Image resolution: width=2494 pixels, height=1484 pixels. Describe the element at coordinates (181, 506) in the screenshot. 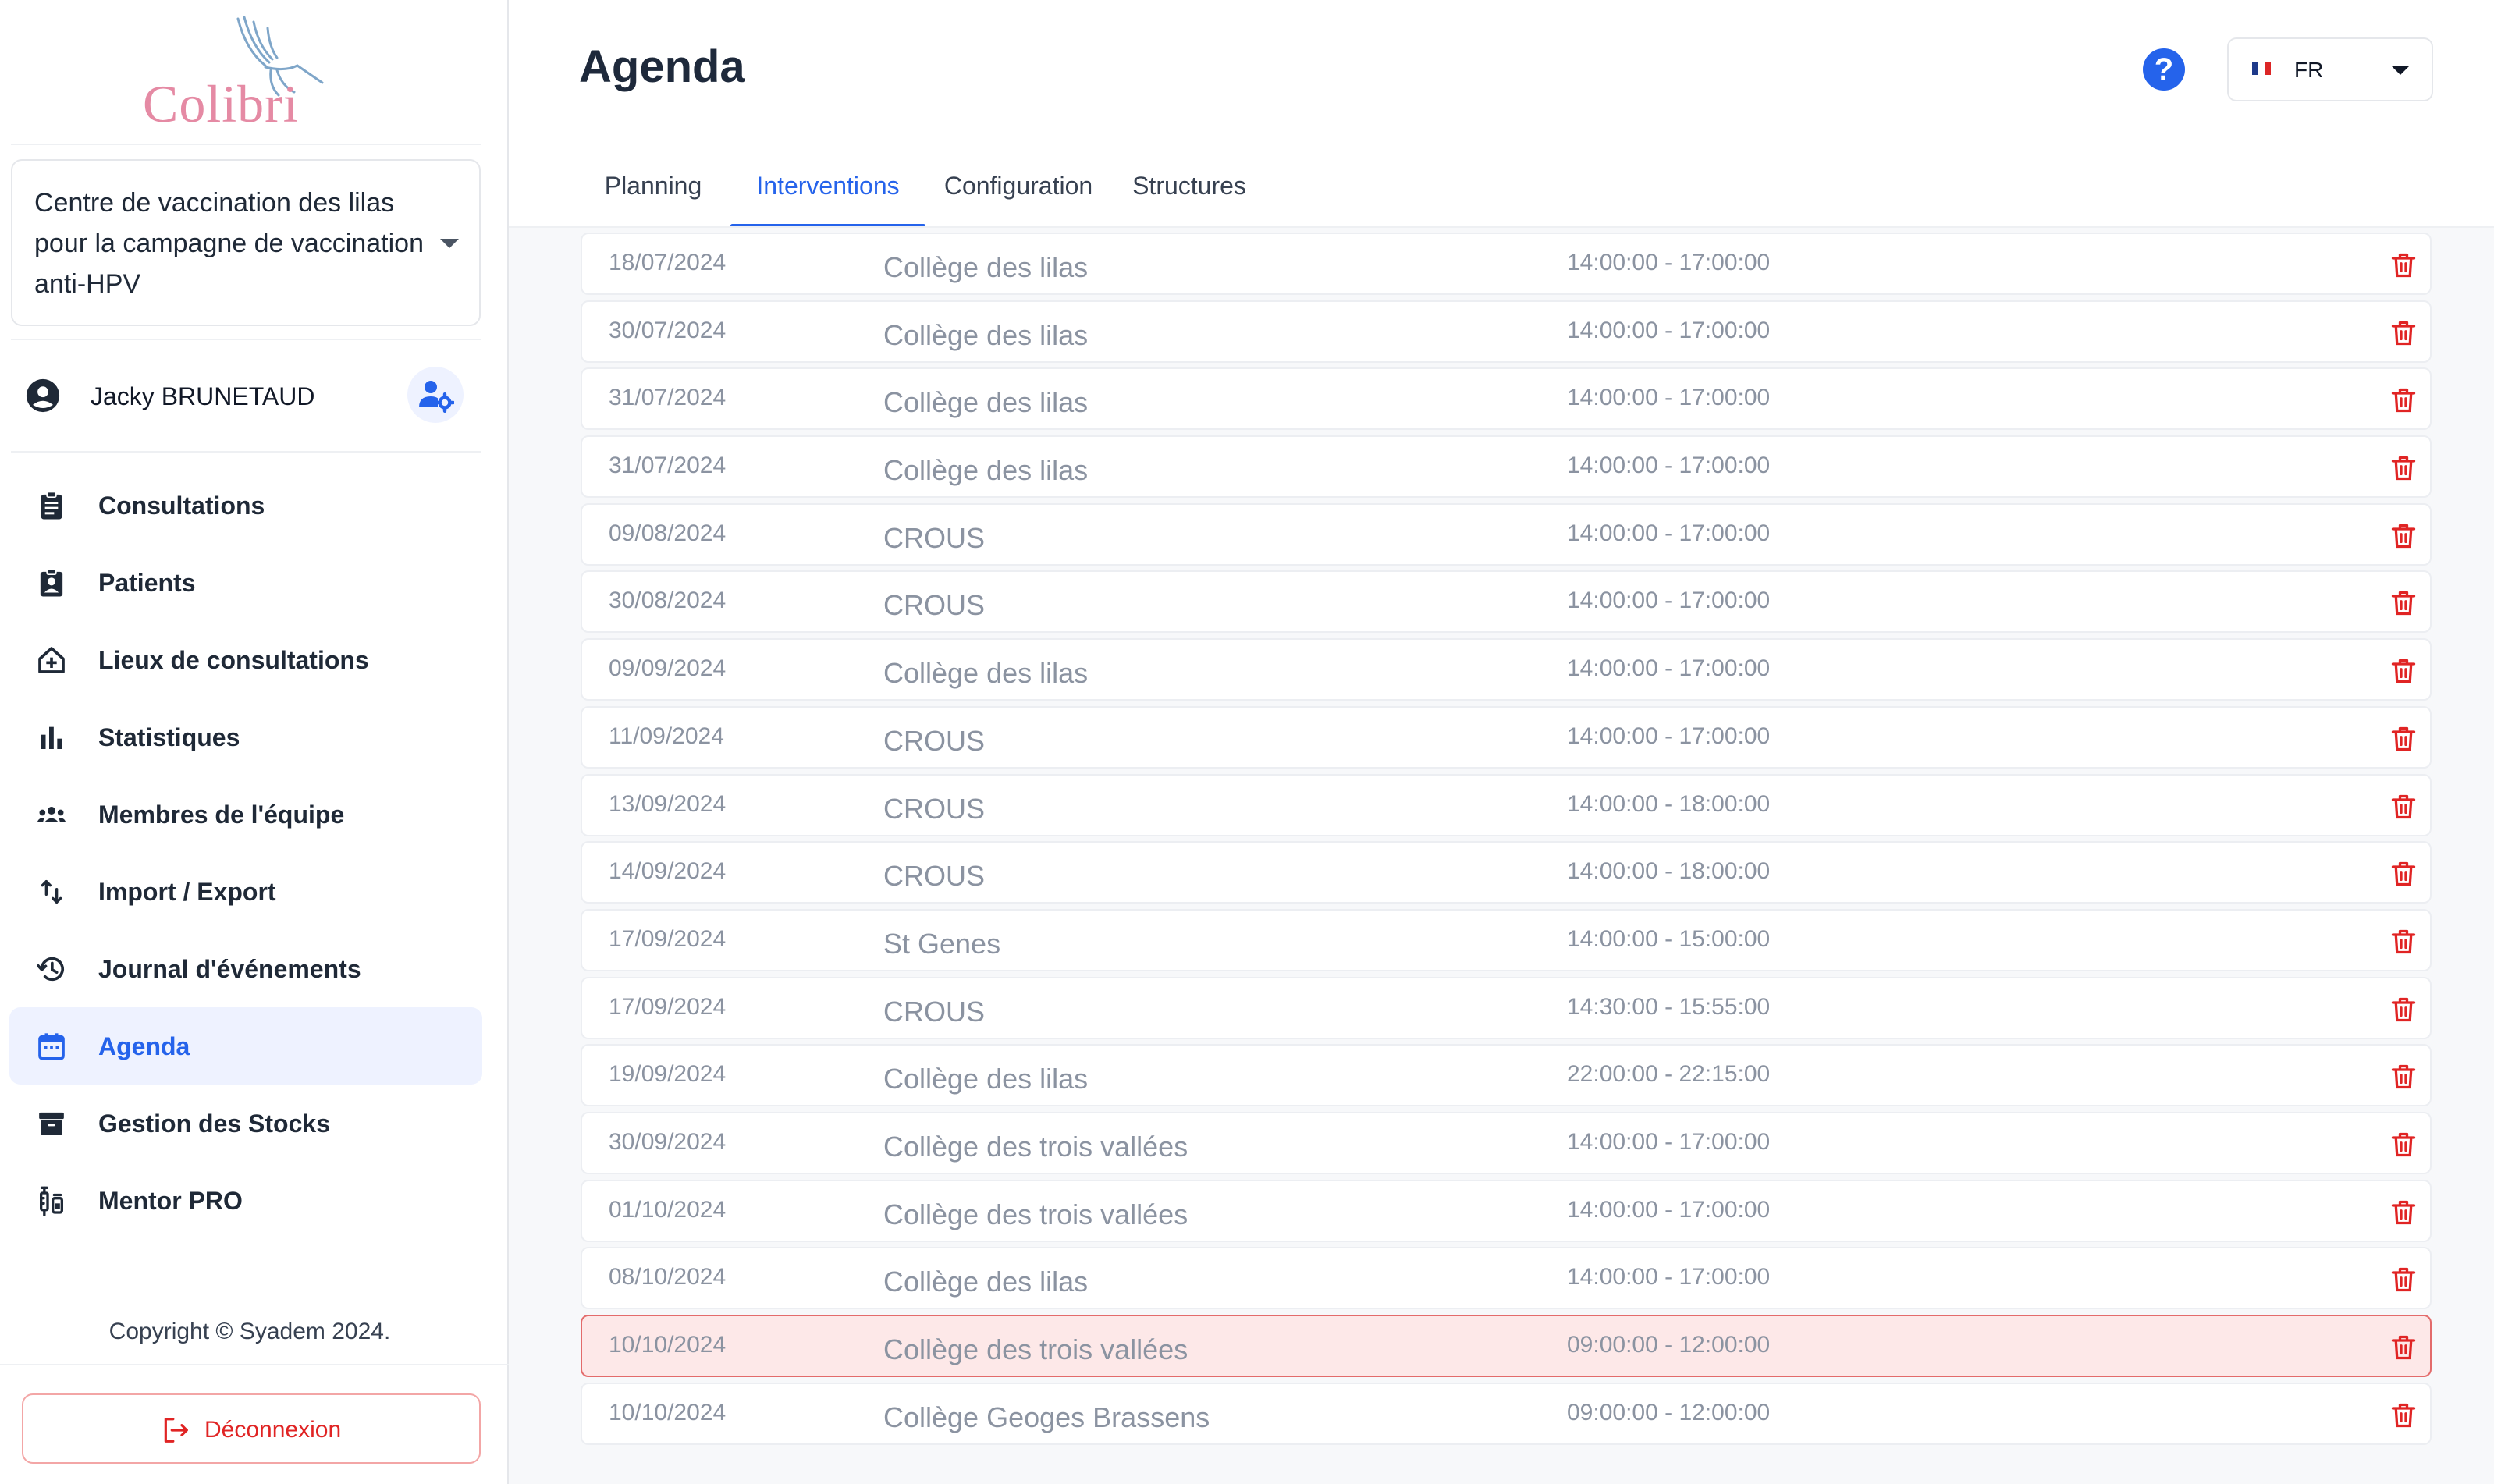

I see `nav-label: Consultations` at that location.